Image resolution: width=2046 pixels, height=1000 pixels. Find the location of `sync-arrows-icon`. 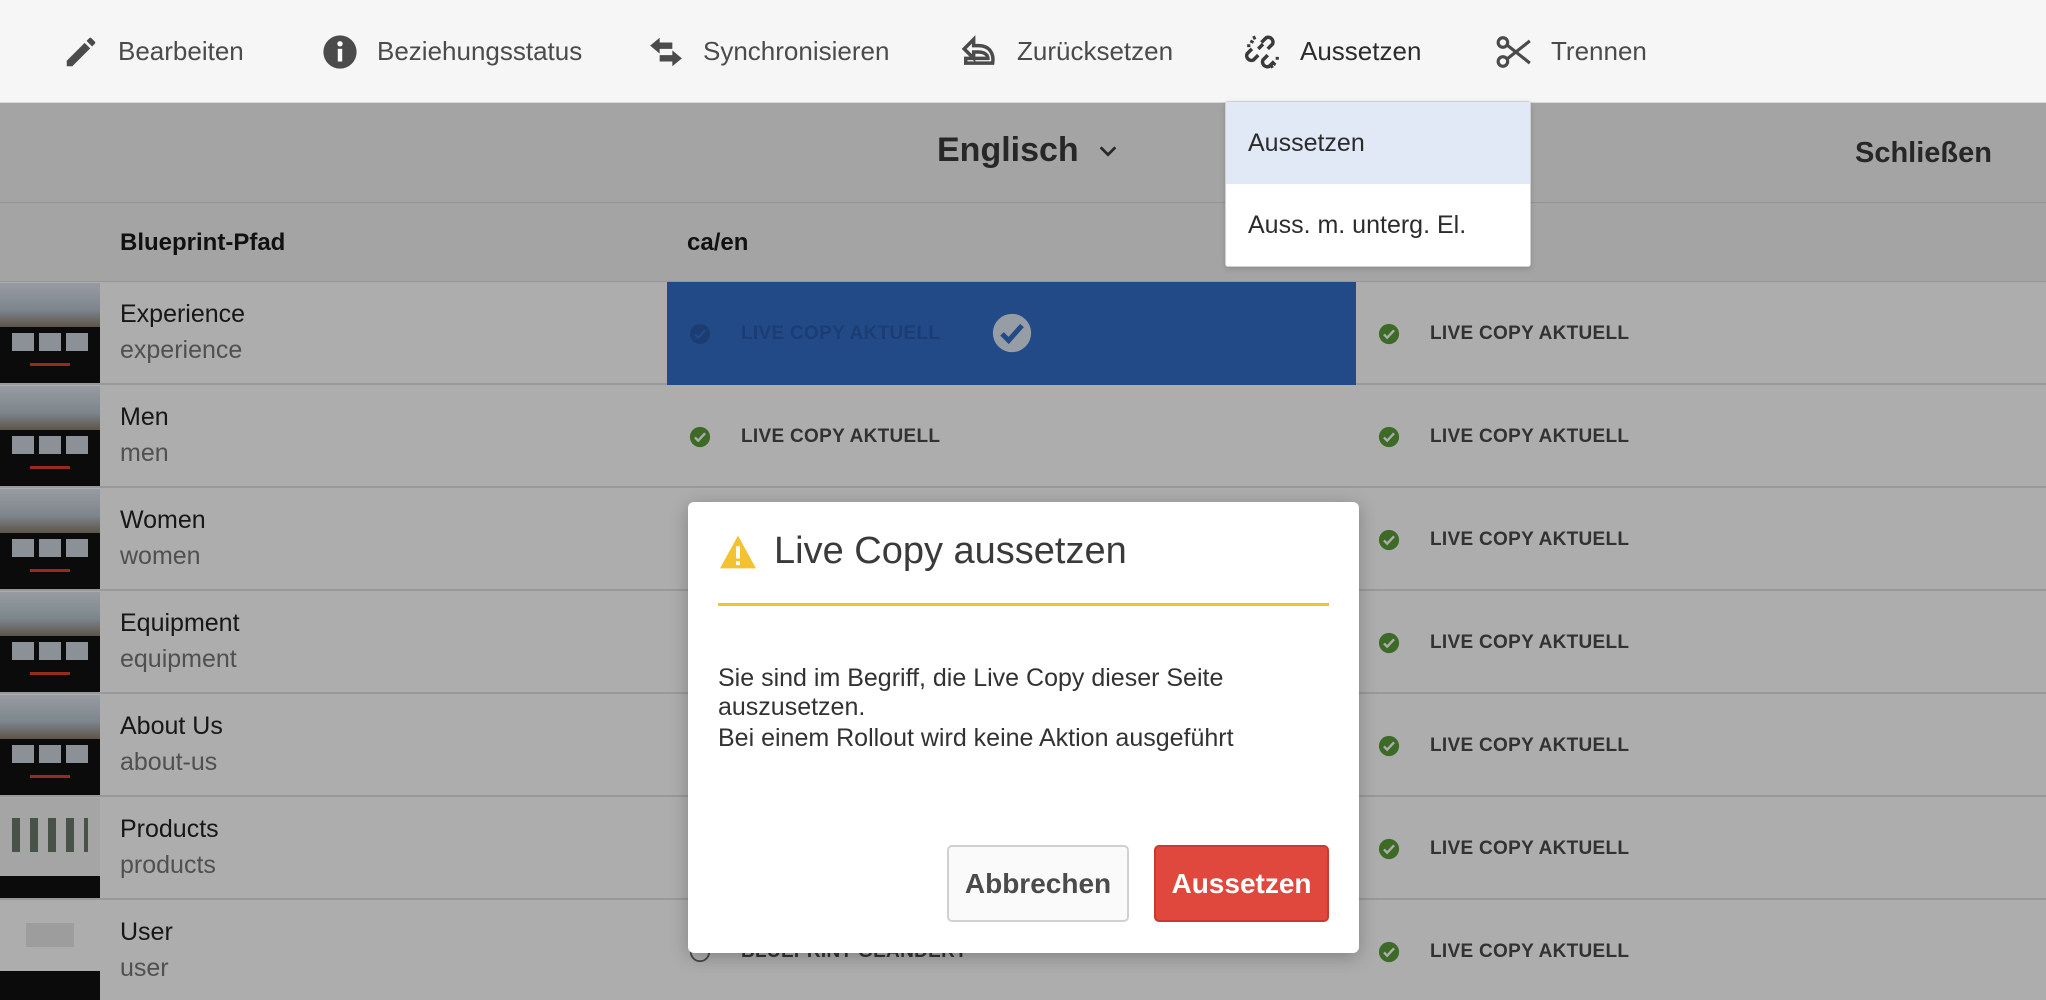

sync-arrows-icon is located at coordinates (666, 51).